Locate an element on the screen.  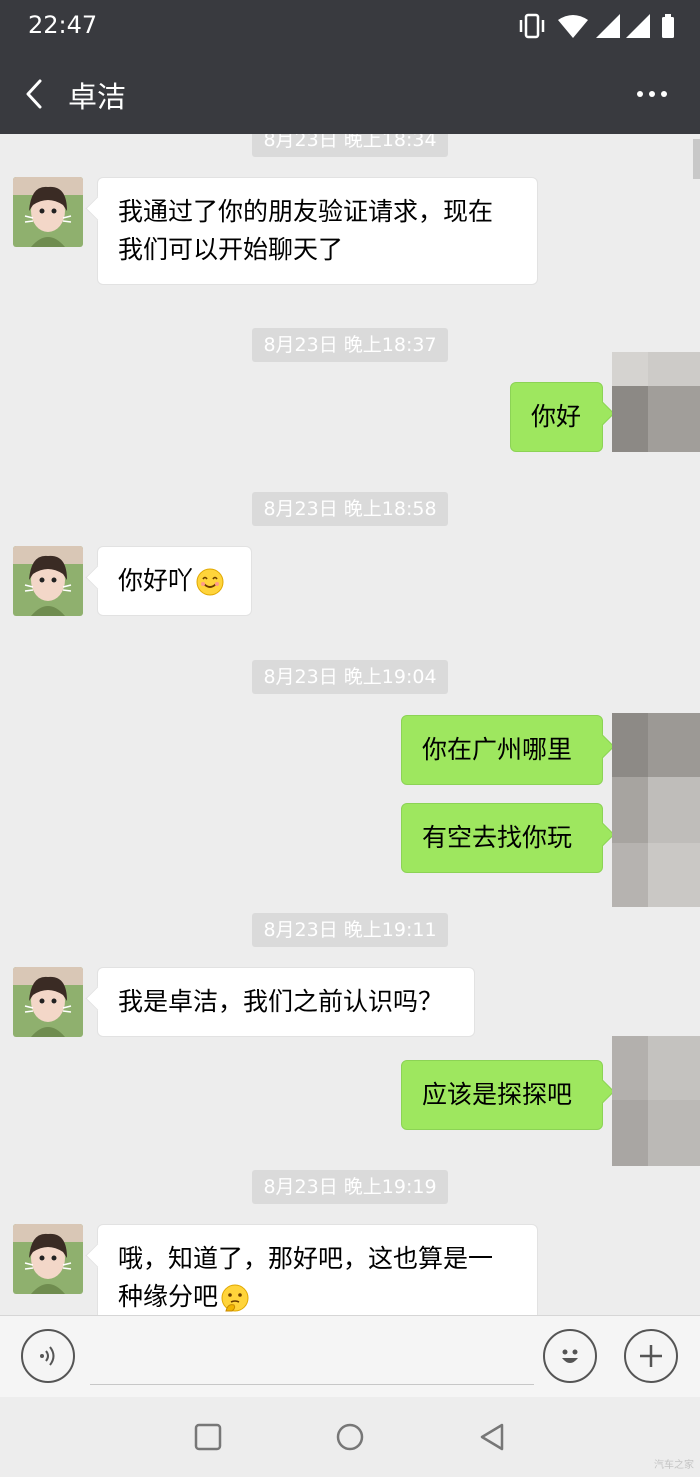
vibrate-icon is located at coordinates (532, 26).